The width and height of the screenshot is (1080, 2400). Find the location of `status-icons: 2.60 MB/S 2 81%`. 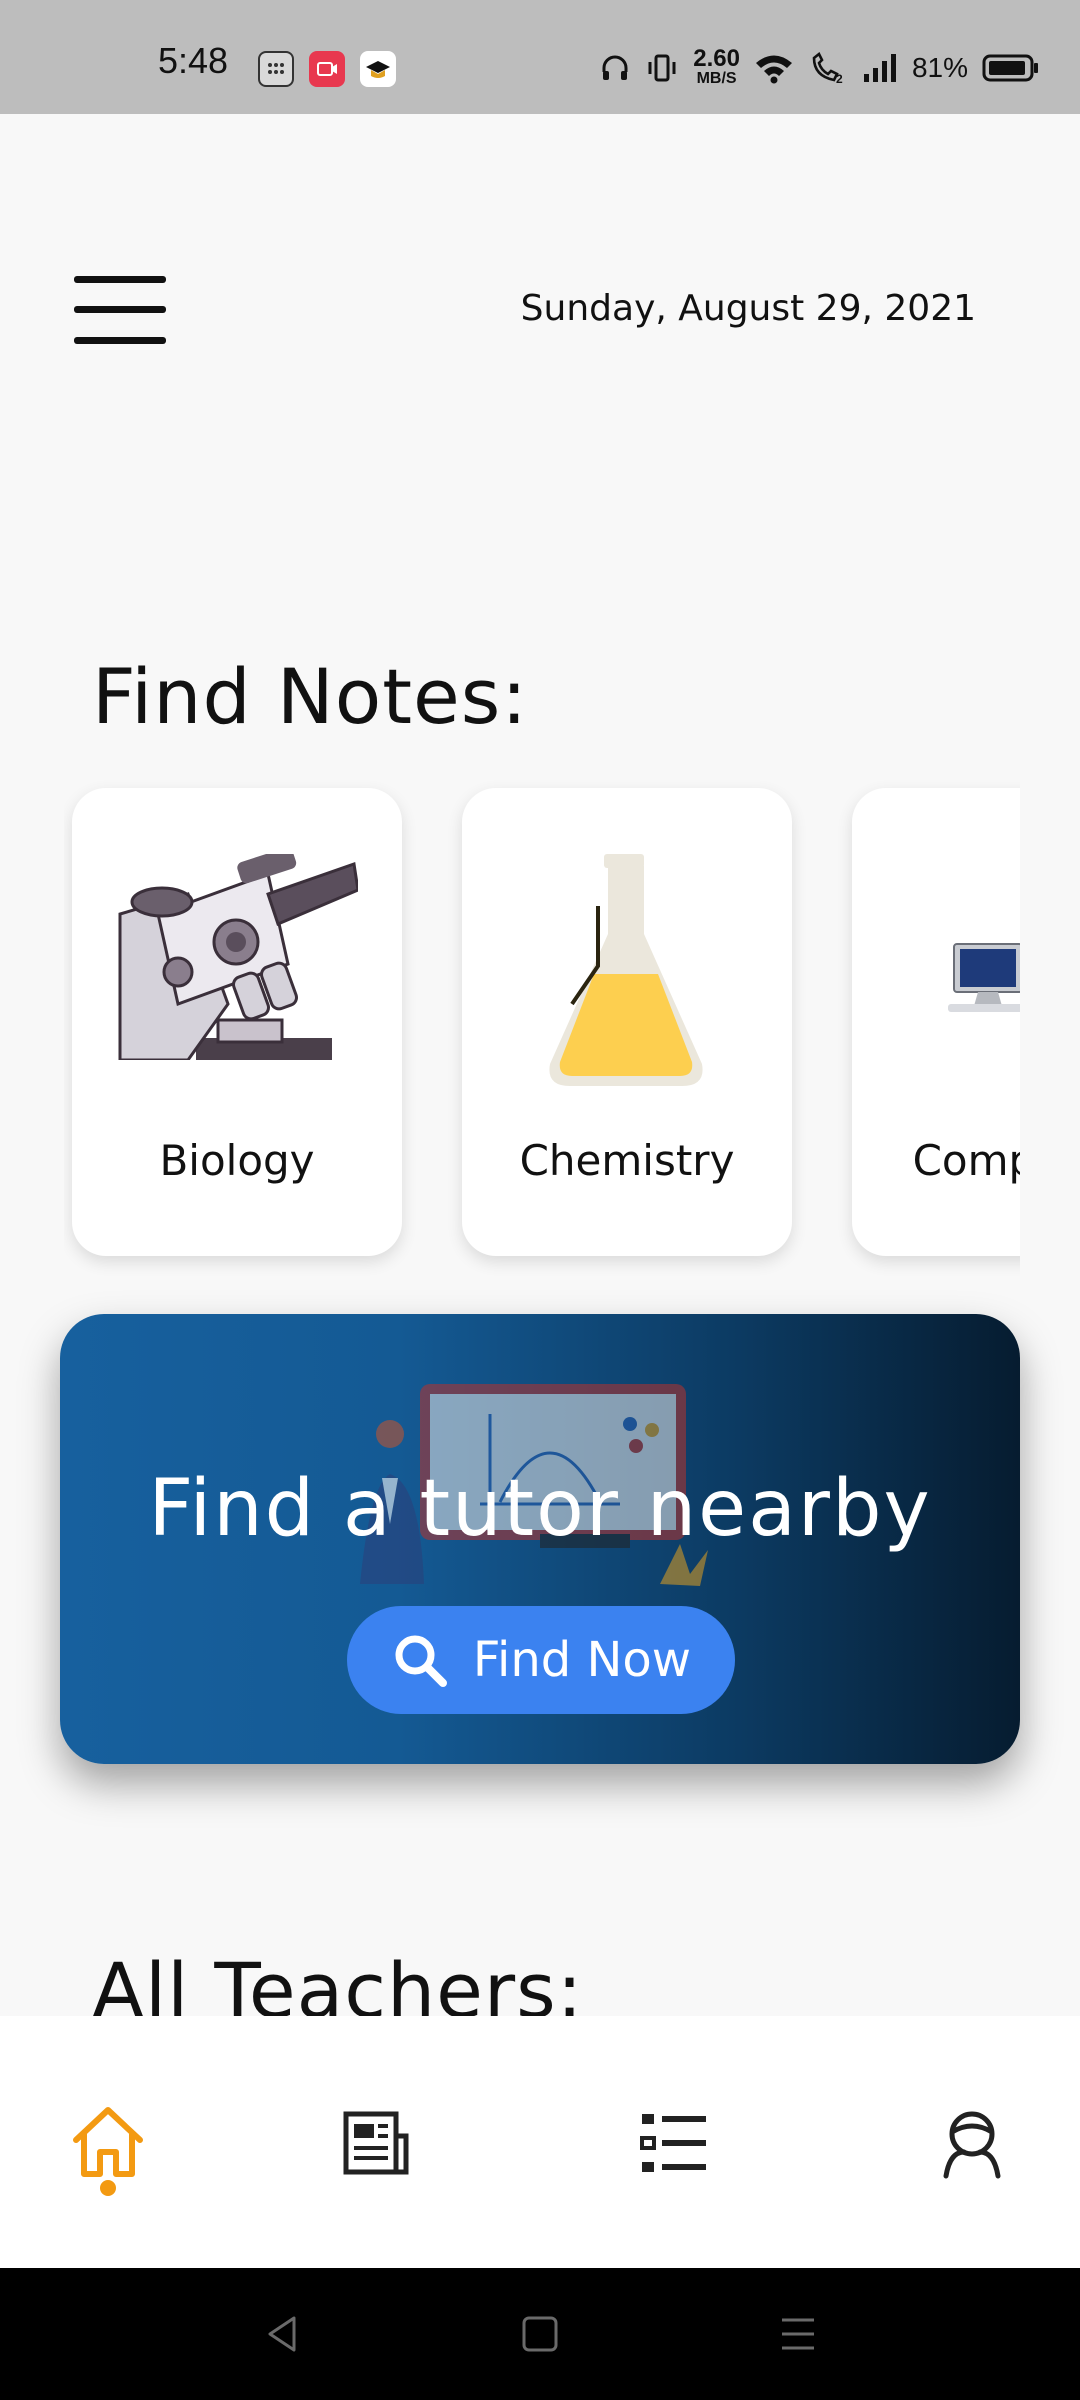

status-icons: 2.60 MB/S 2 81% is located at coordinates (819, 68).